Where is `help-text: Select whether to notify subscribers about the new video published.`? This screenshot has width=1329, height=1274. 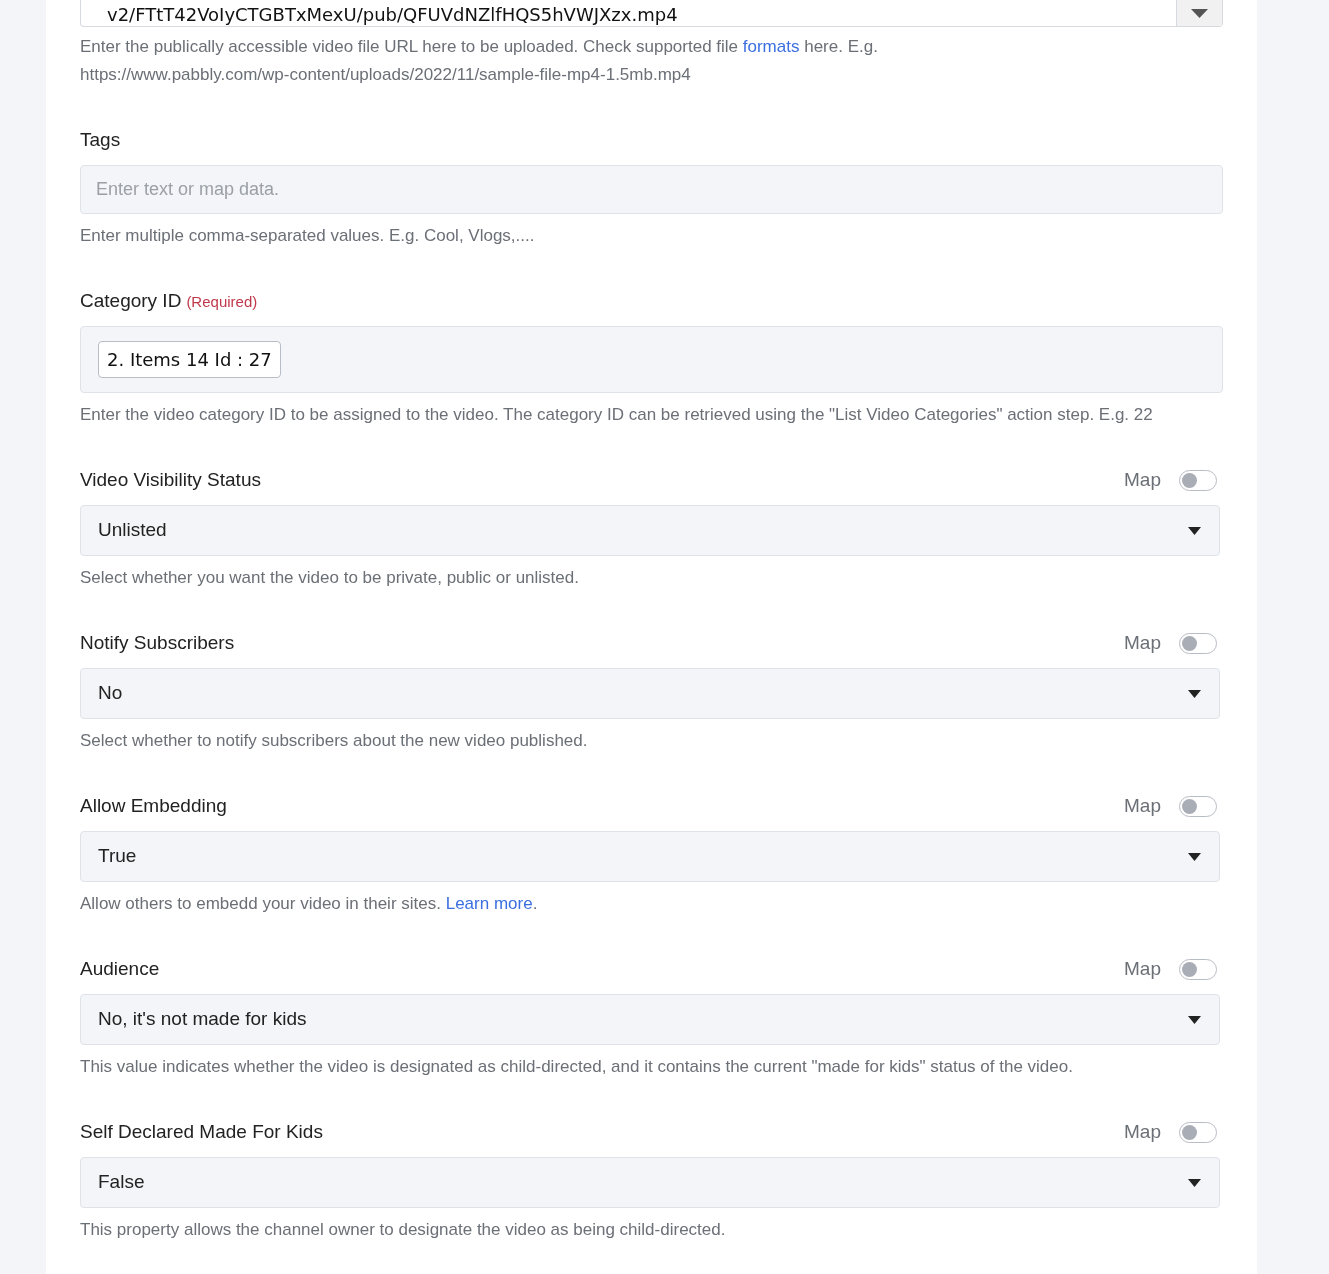 help-text: Select whether to notify subscribers about the new video published. is located at coordinates (334, 741).